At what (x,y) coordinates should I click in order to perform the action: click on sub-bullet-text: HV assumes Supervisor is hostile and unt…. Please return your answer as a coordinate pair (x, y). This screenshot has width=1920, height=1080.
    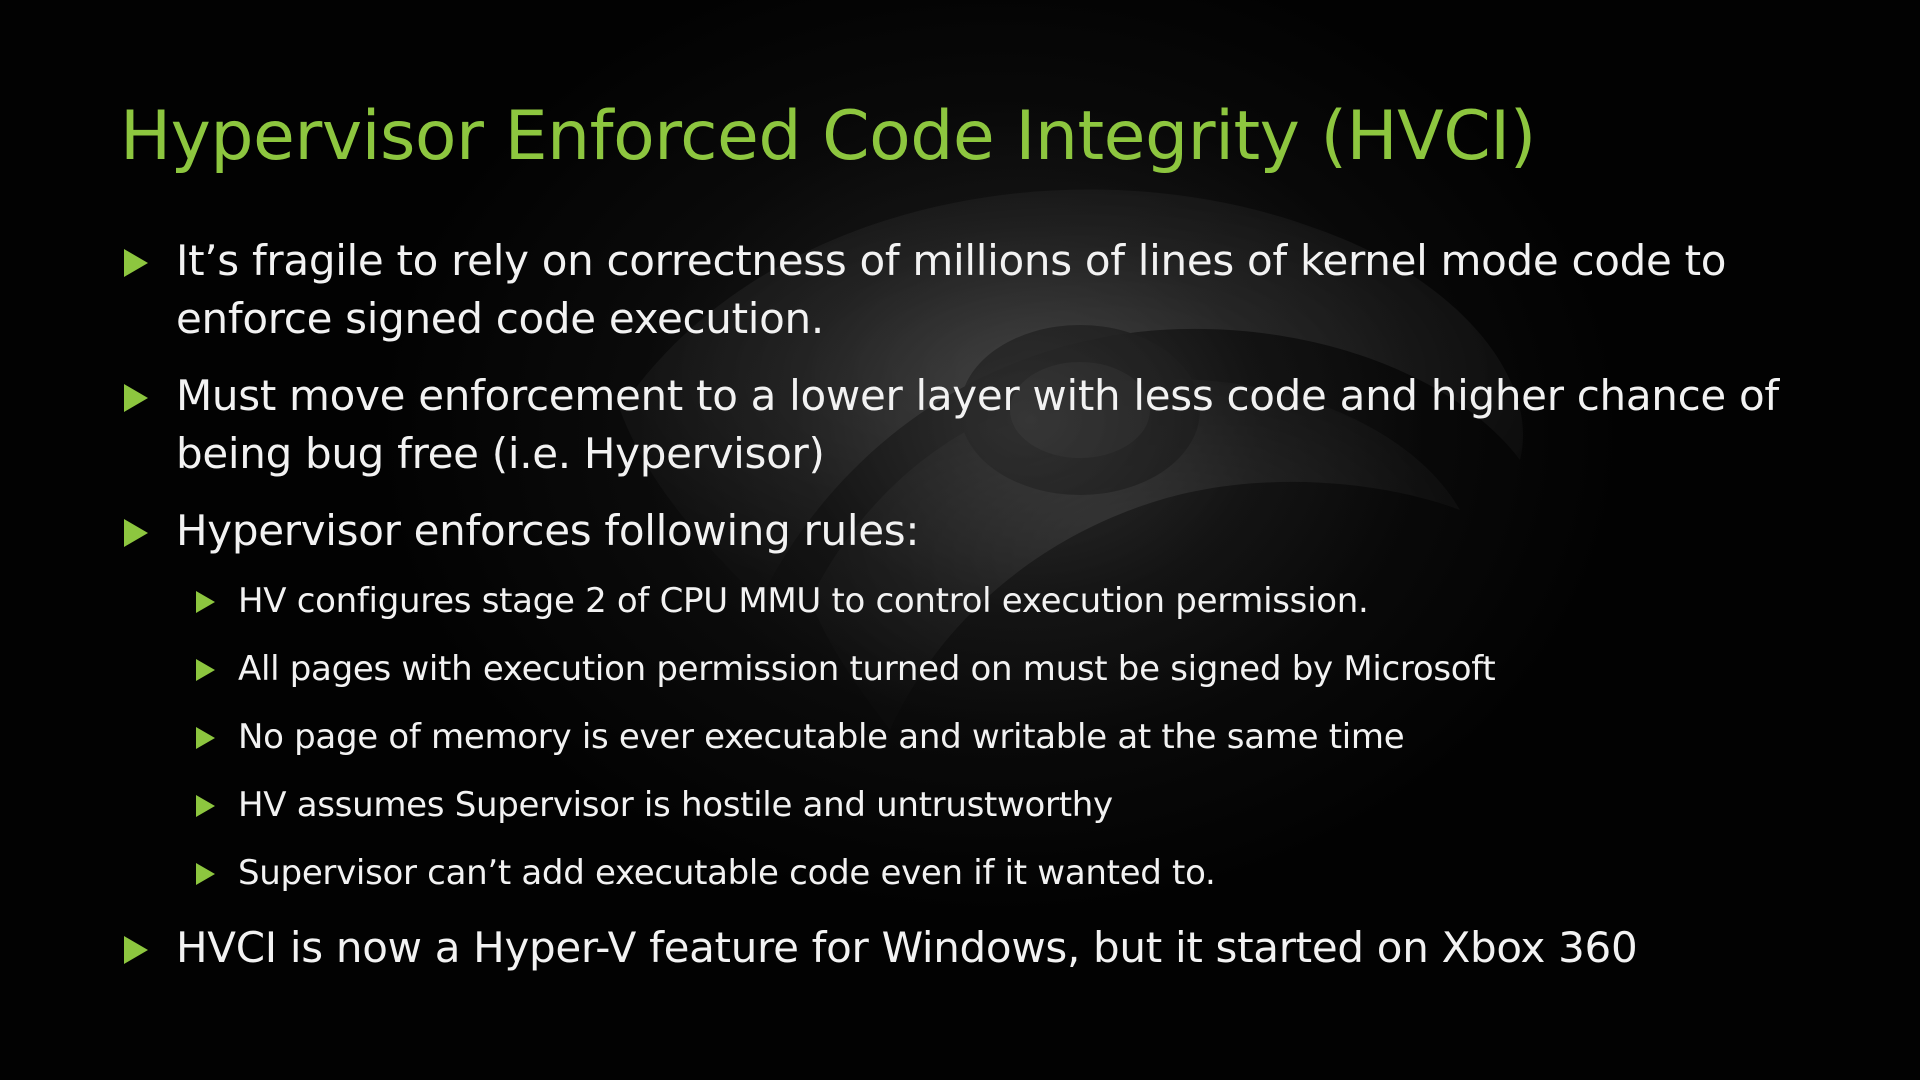
    Looking at the image, I should click on (675, 805).